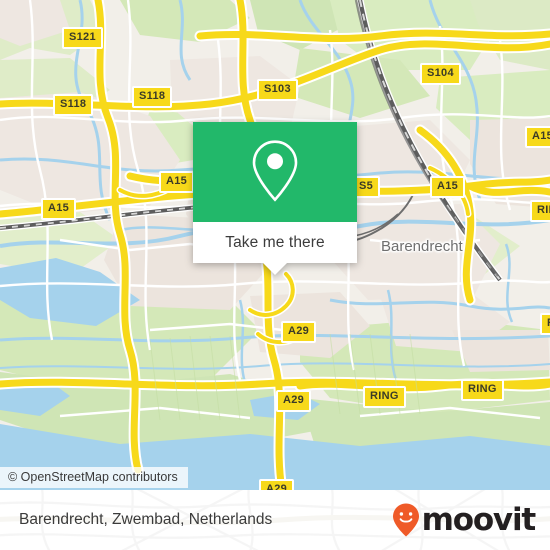 The image size is (550, 550). I want to click on moovit-logo: moovit, so click(464, 519).